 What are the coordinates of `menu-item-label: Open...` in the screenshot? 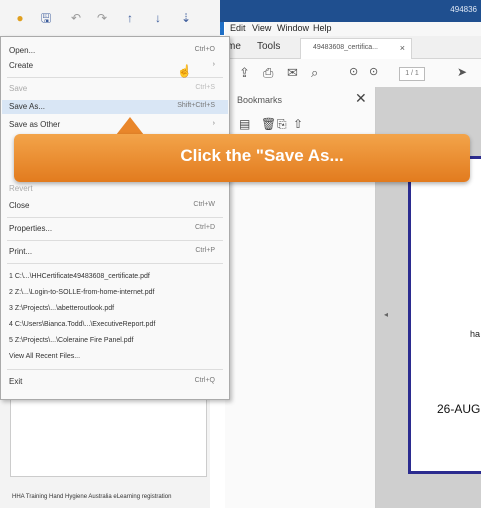 It's located at (22, 50).